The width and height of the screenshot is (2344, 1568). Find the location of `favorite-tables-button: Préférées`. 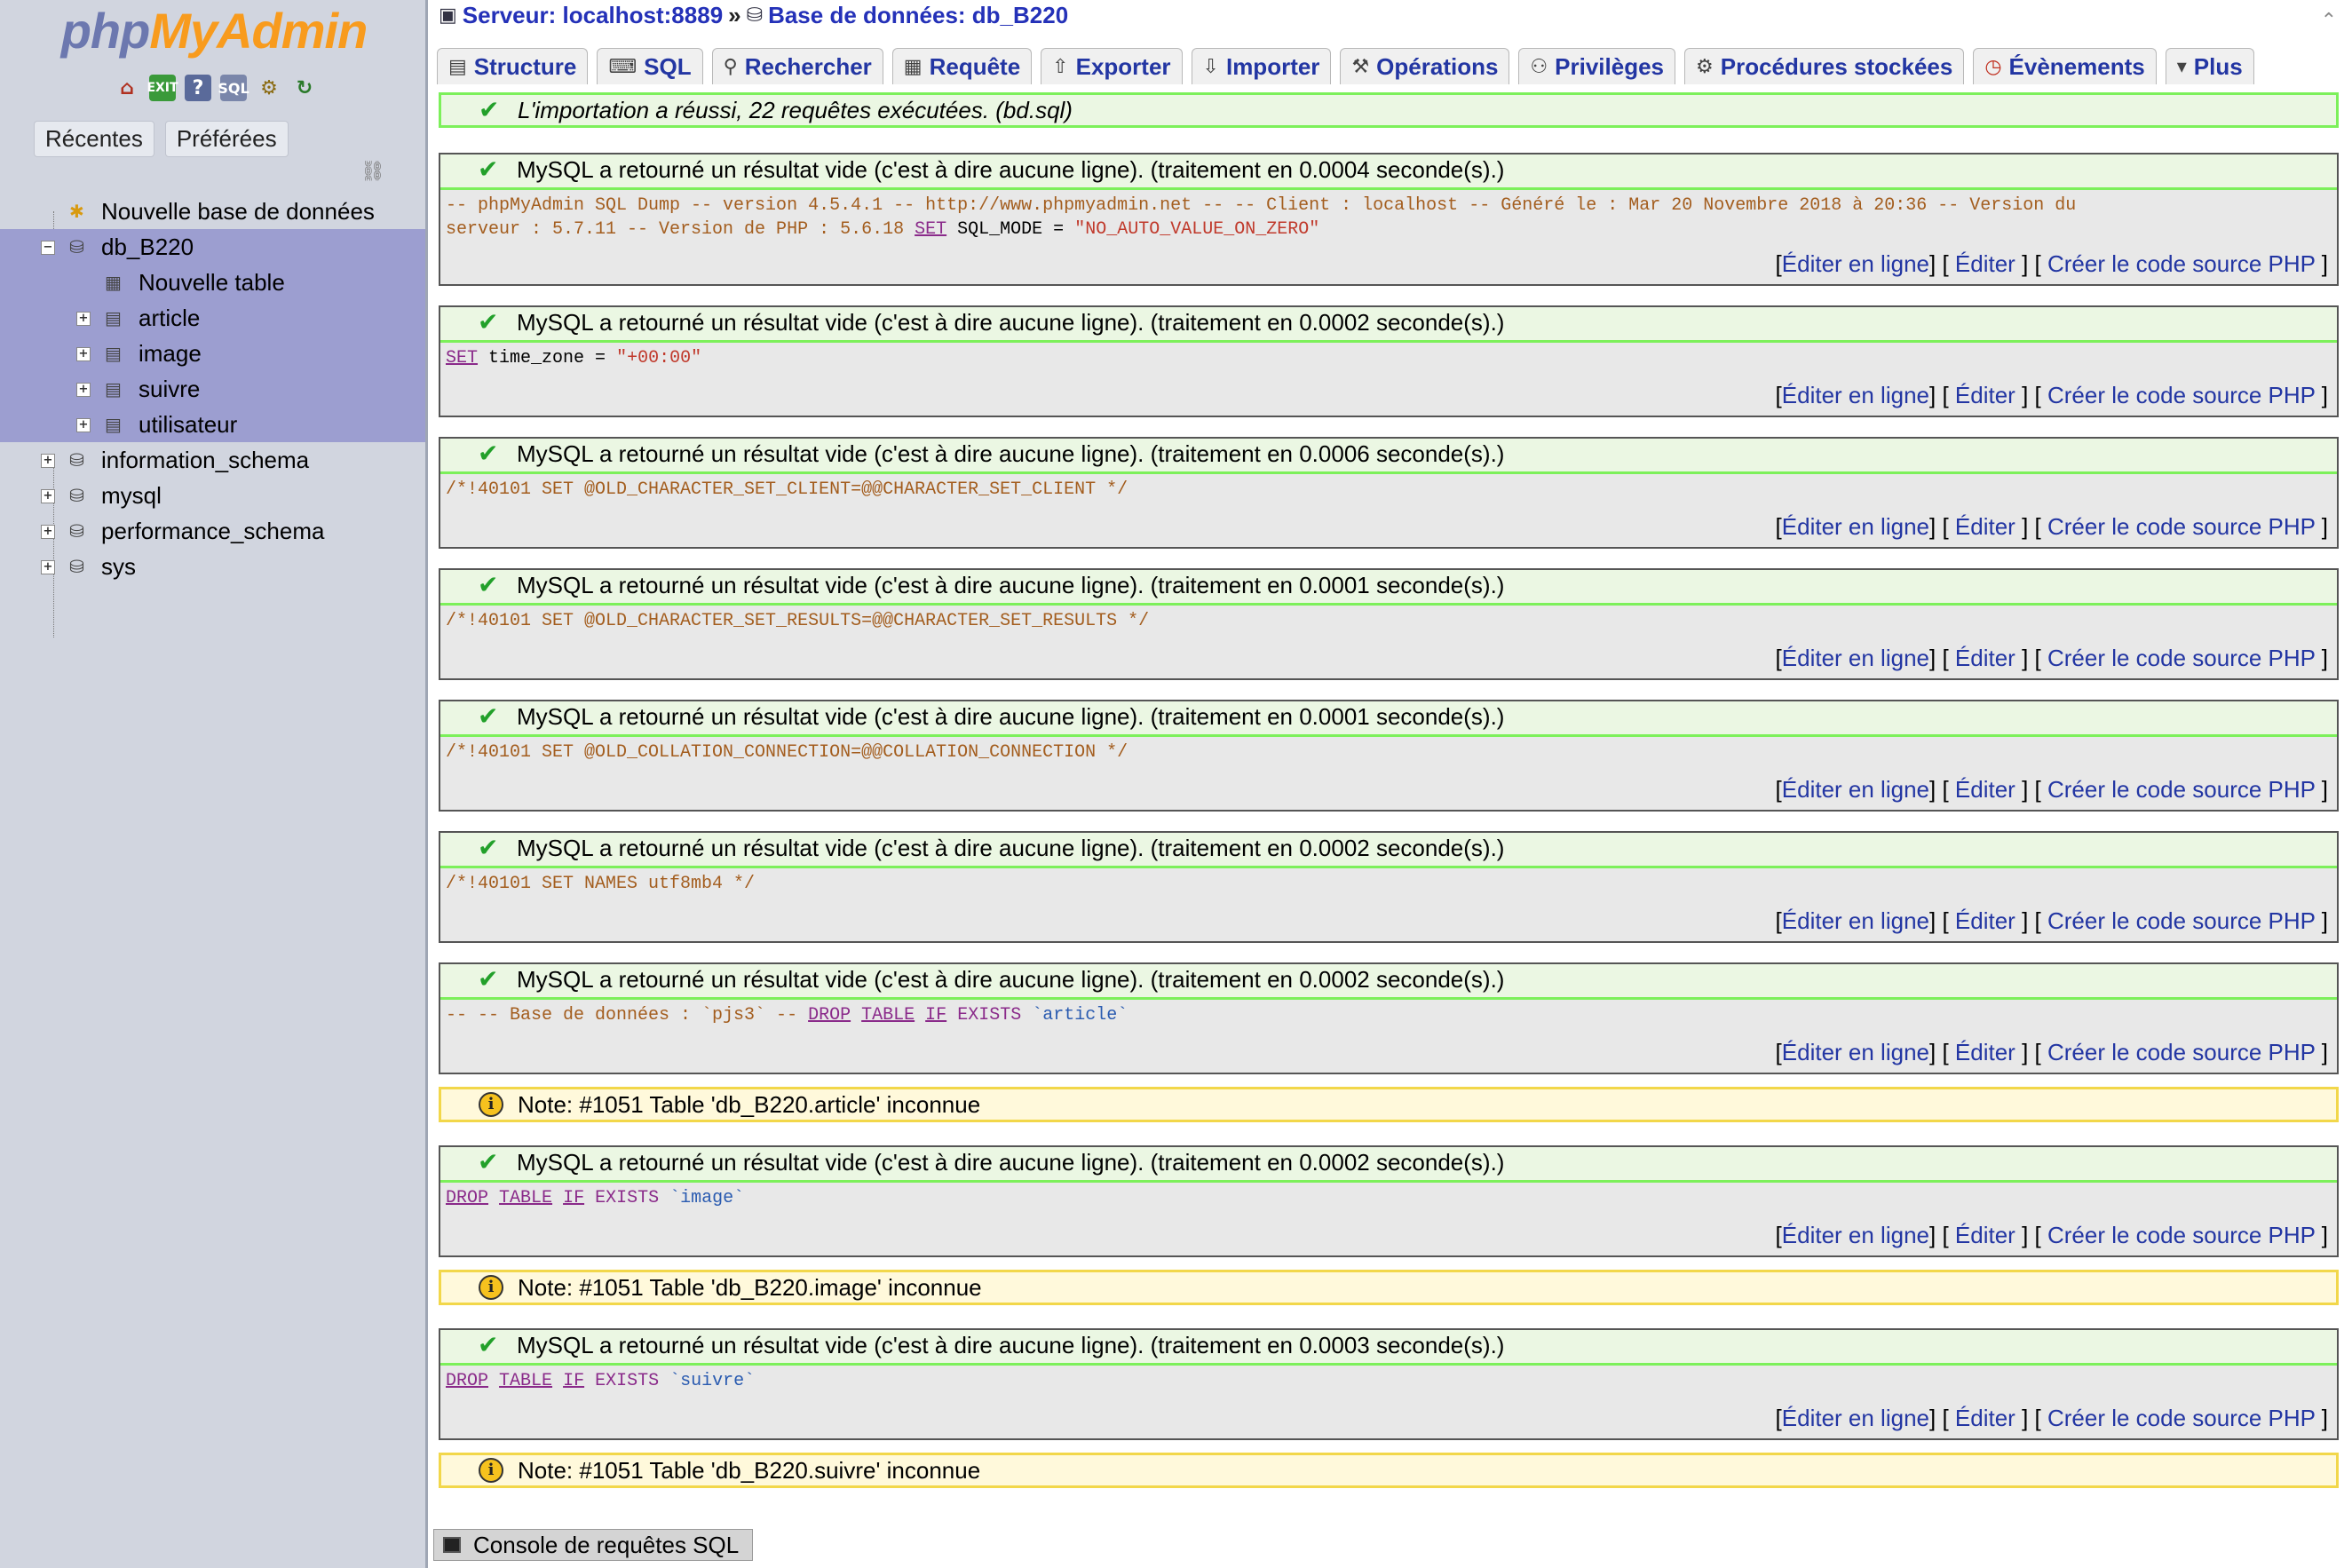

favorite-tables-button: Préférées is located at coordinates (227, 139).